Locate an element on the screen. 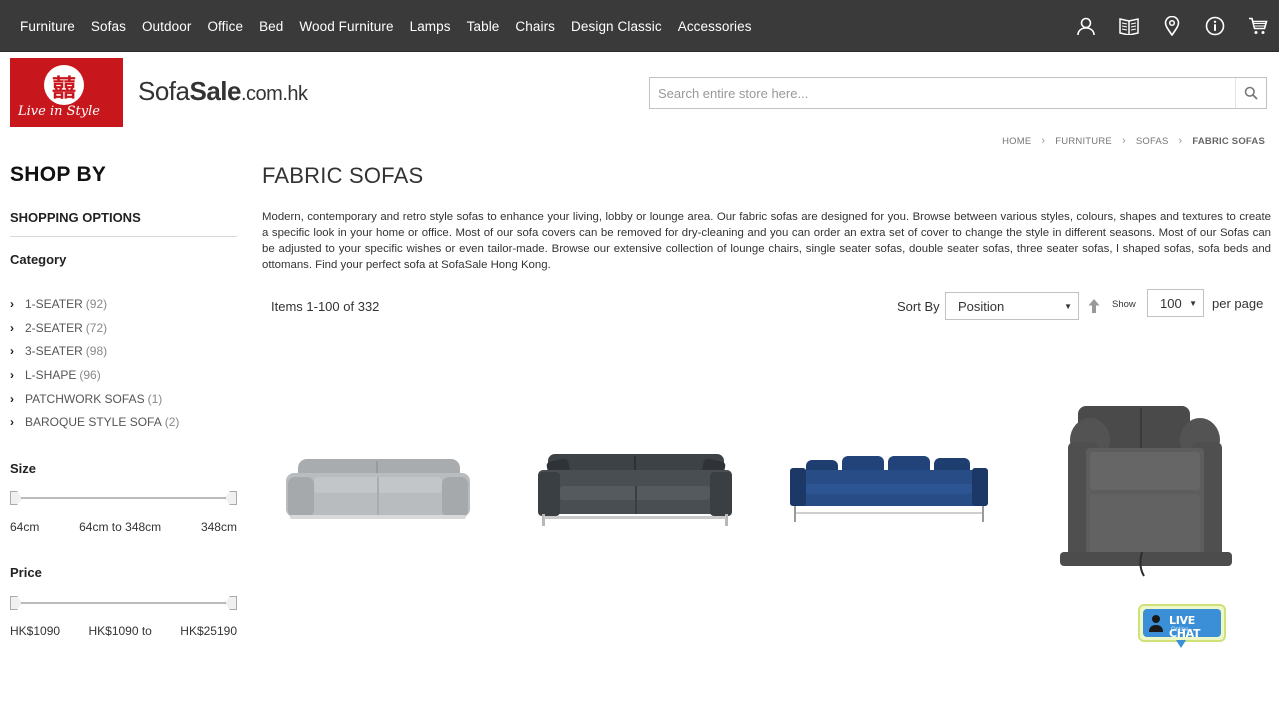 This screenshot has width=1279, height=720. search-icon is located at coordinates (1251, 93).